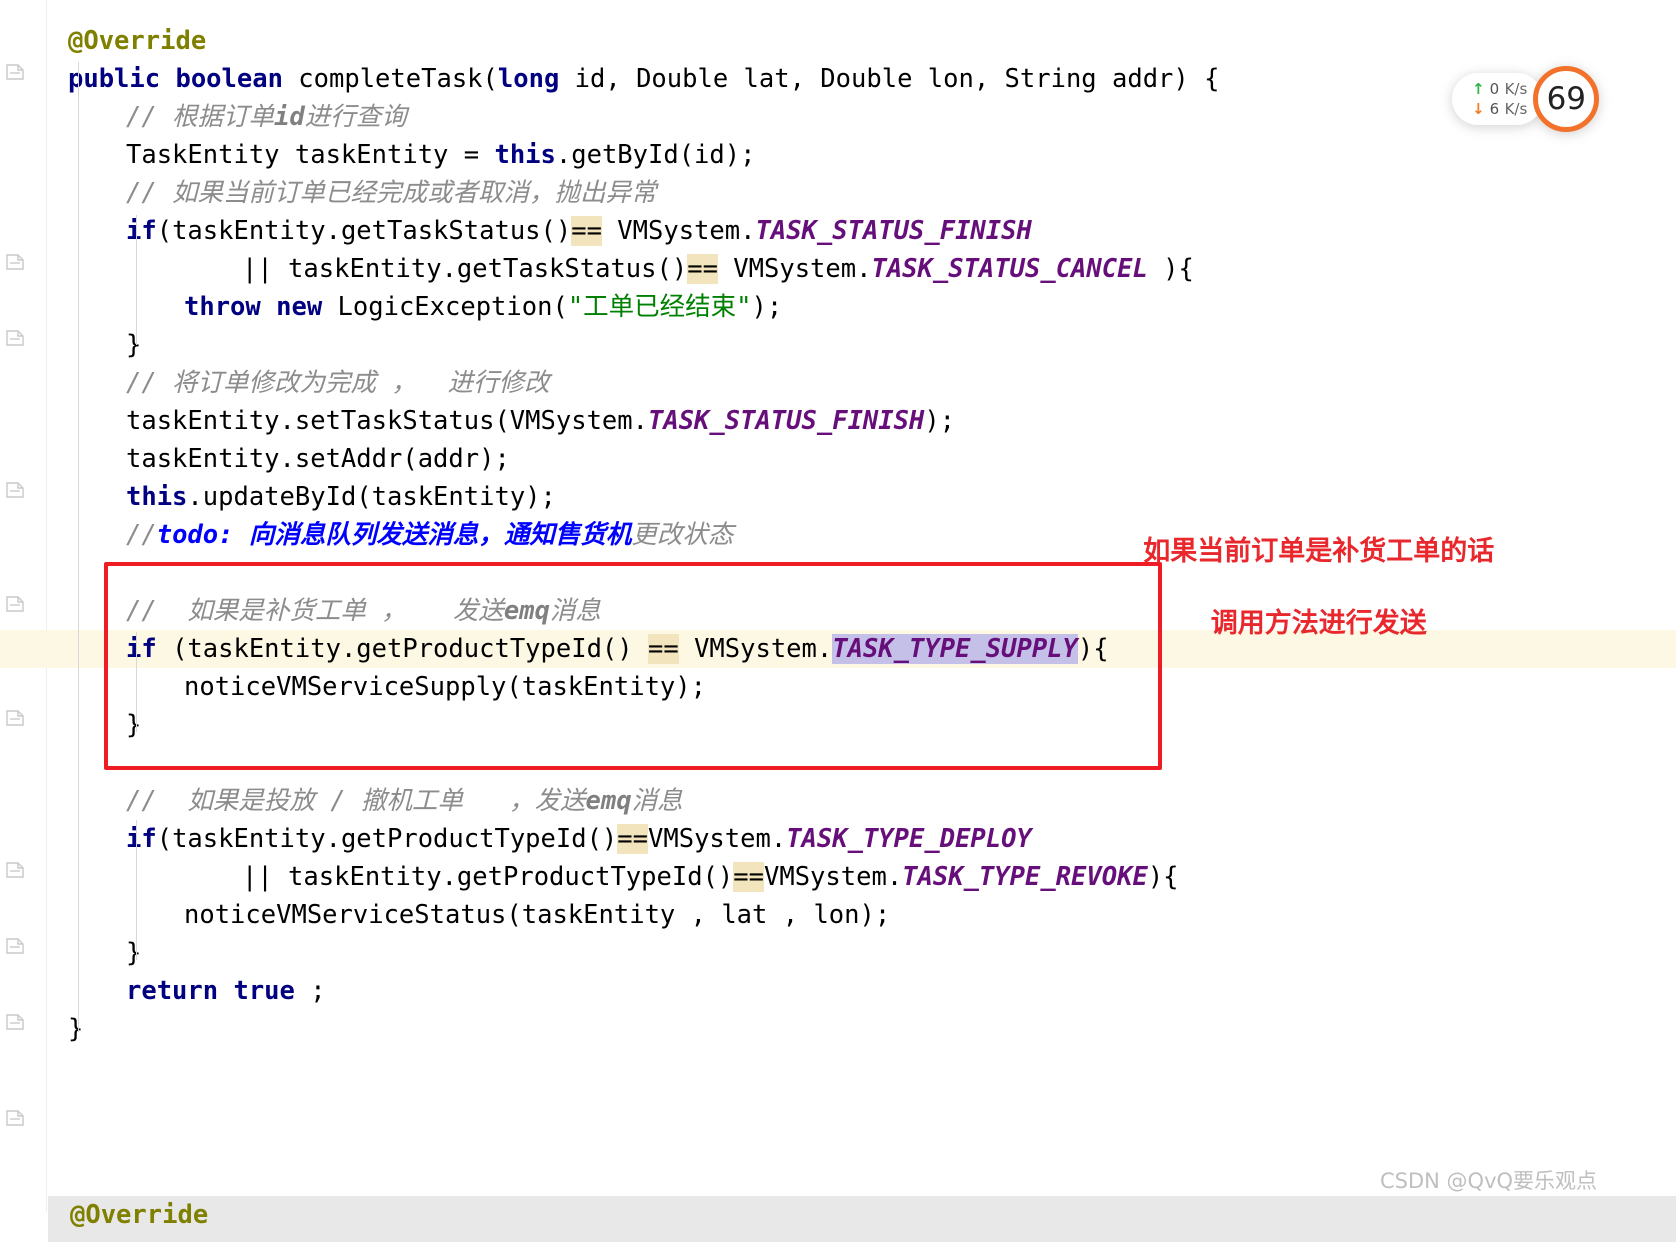 This screenshot has width=1676, height=1242. I want to click on code-token: // 根据订单, so click(200, 117).